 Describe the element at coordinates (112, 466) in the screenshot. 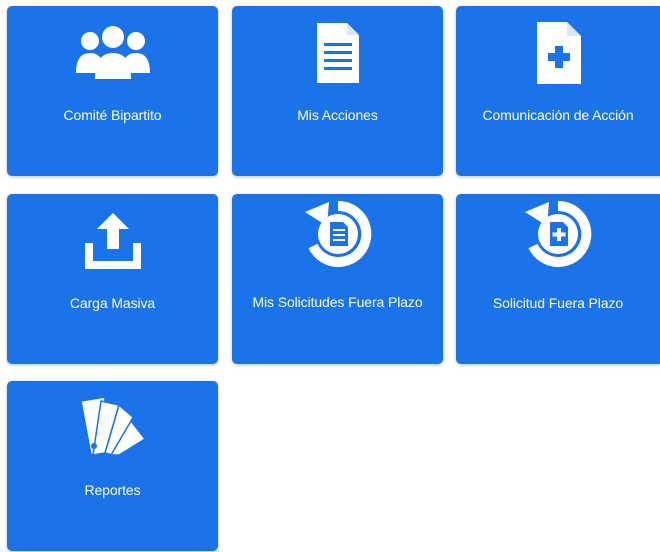

I see `tile-reportes: Reportes` at that location.